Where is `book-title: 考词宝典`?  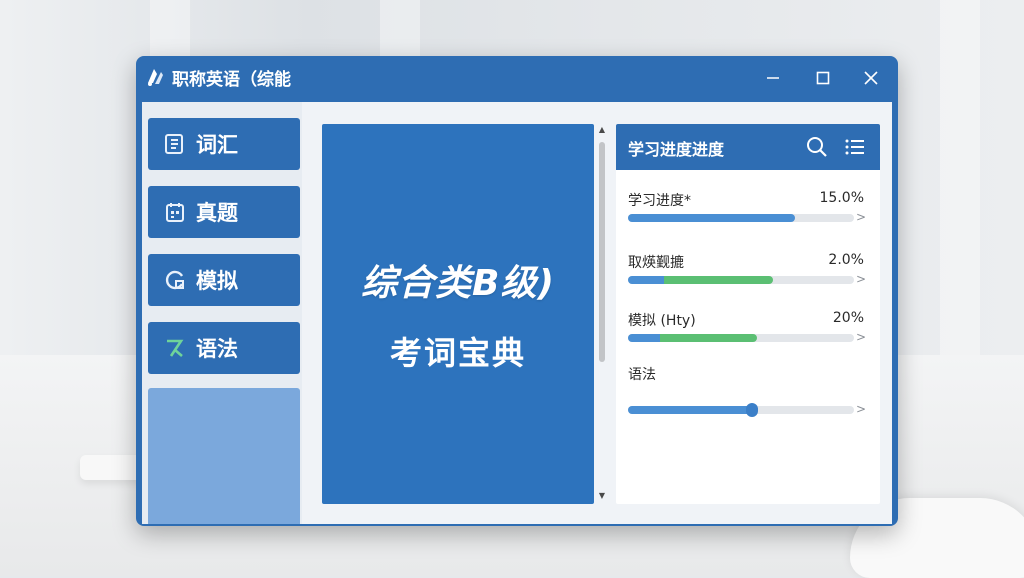
book-title: 考词宝典 is located at coordinates (457, 353).